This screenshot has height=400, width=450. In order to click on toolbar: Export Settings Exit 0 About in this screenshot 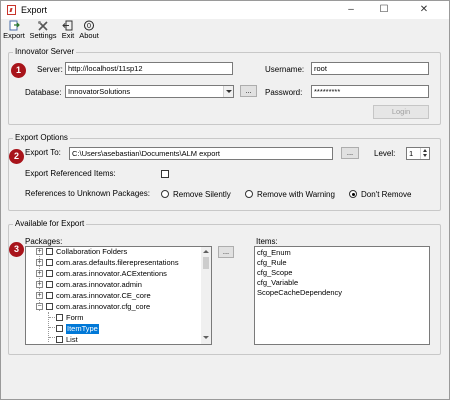, I will do `click(225, 31)`.